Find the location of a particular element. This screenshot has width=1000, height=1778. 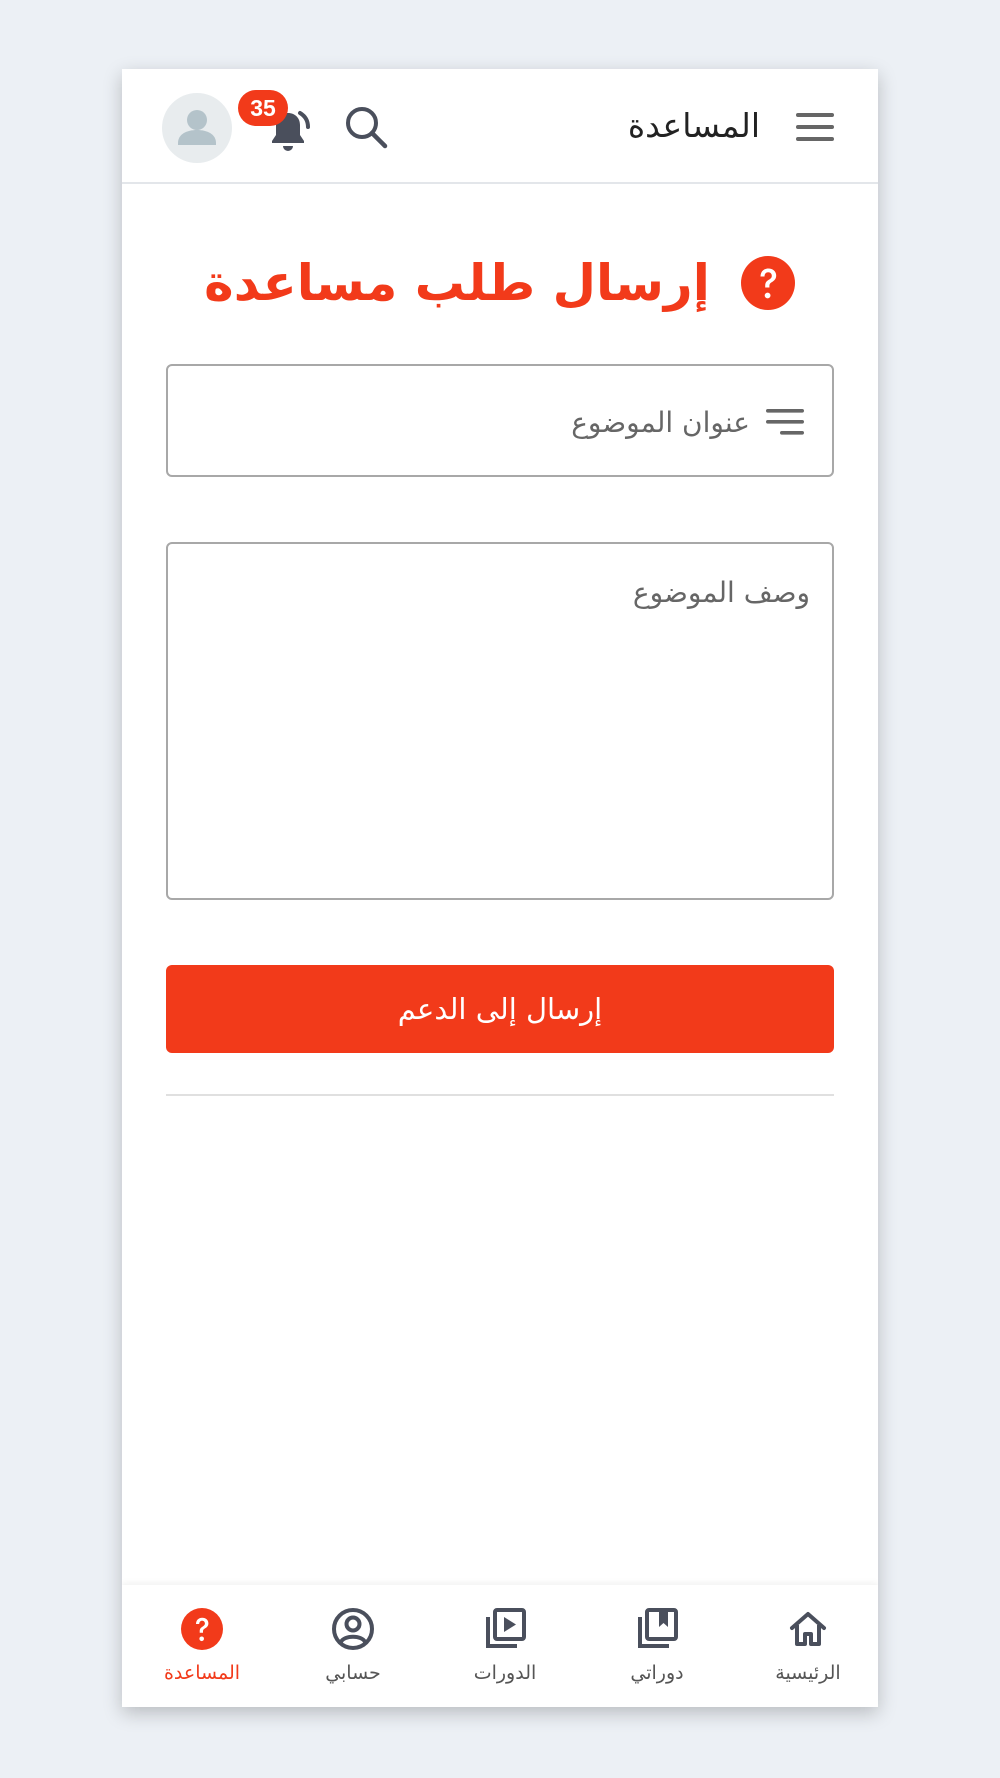

nav-label-courses: الدورات is located at coordinates (505, 1673).